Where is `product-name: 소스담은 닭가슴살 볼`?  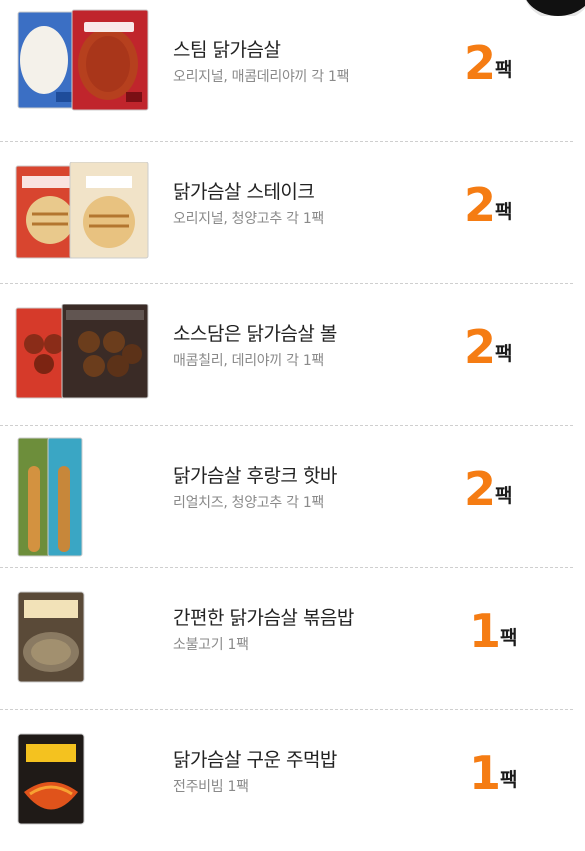 product-name: 소스담은 닭가슴살 볼 is located at coordinates (255, 334).